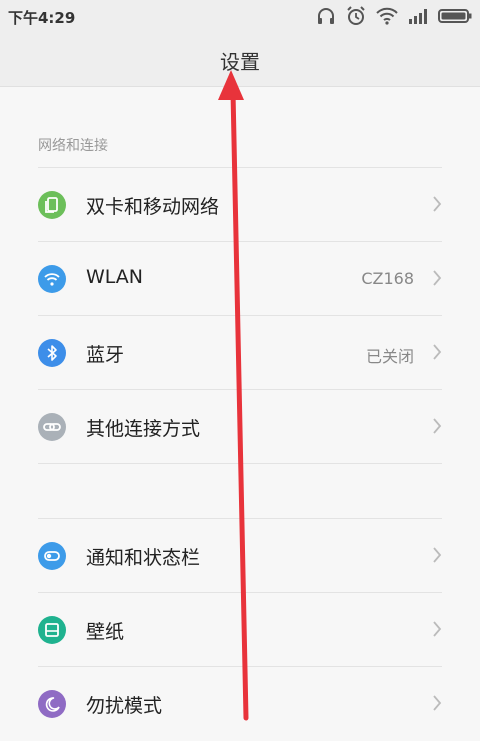  I want to click on moon-icon, so click(52, 704).